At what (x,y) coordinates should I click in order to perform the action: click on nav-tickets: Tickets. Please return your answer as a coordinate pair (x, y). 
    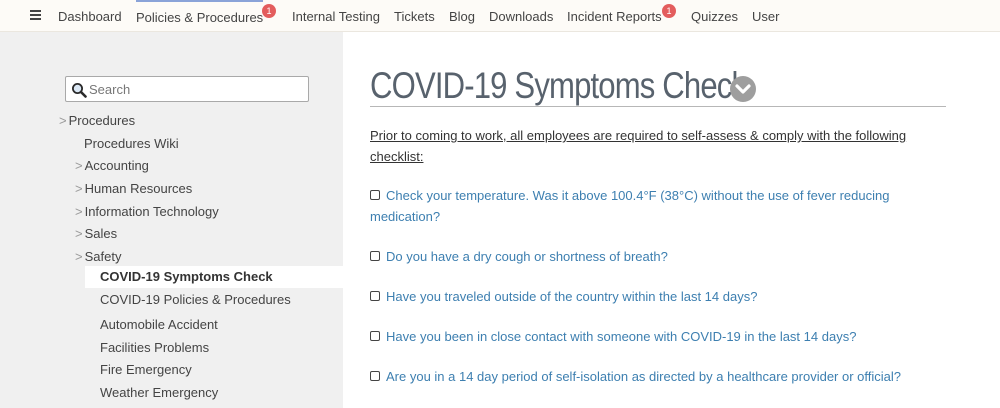
    Looking at the image, I should click on (414, 16).